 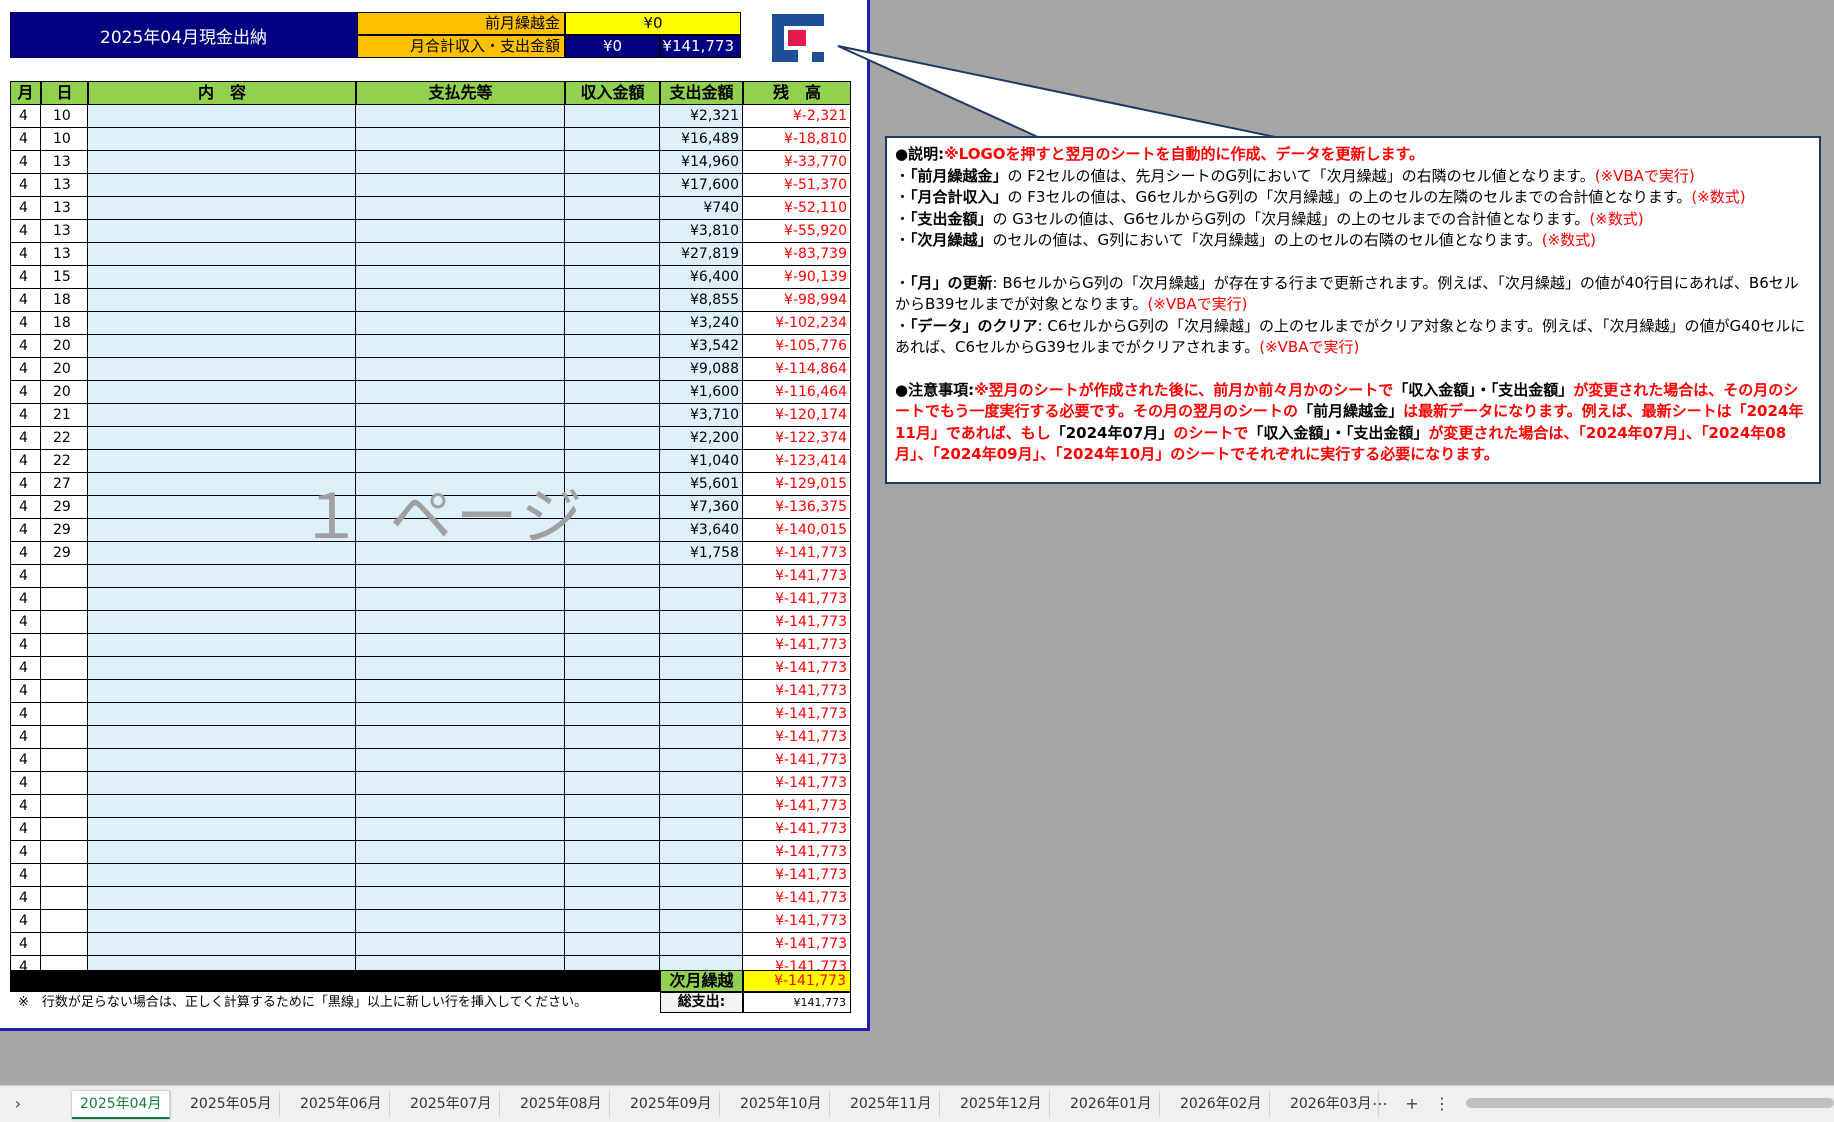 What do you see at coordinates (701, 185) in the screenshot?
I see `expense-cell: ¥17,600` at bounding box center [701, 185].